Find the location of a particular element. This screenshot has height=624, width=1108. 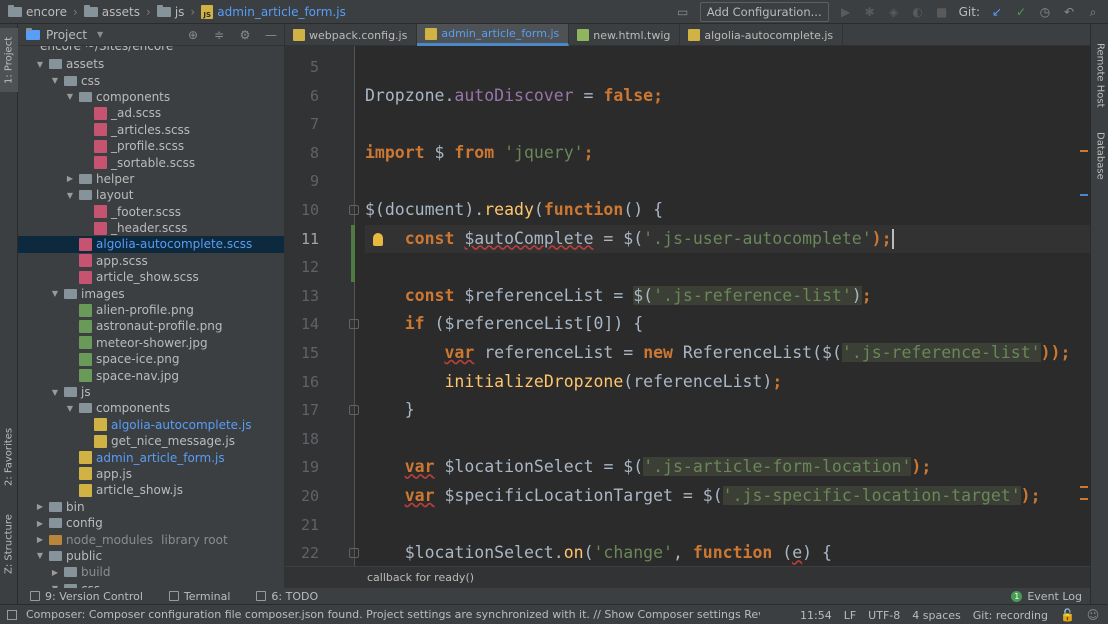

tree-item: _footer.scss is located at coordinates (151, 212).